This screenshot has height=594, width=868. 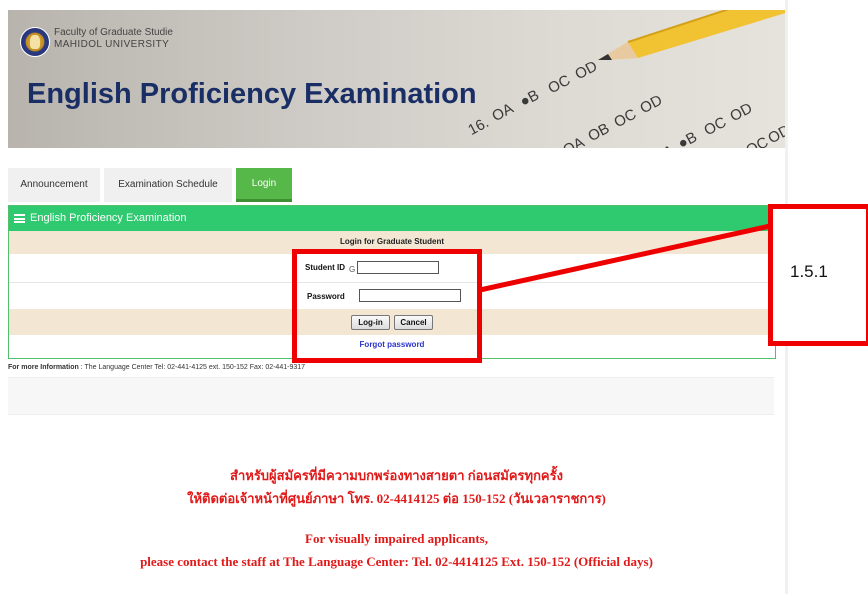 What do you see at coordinates (387, 306) in the screenshot?
I see `annotation-highlight-box` at bounding box center [387, 306].